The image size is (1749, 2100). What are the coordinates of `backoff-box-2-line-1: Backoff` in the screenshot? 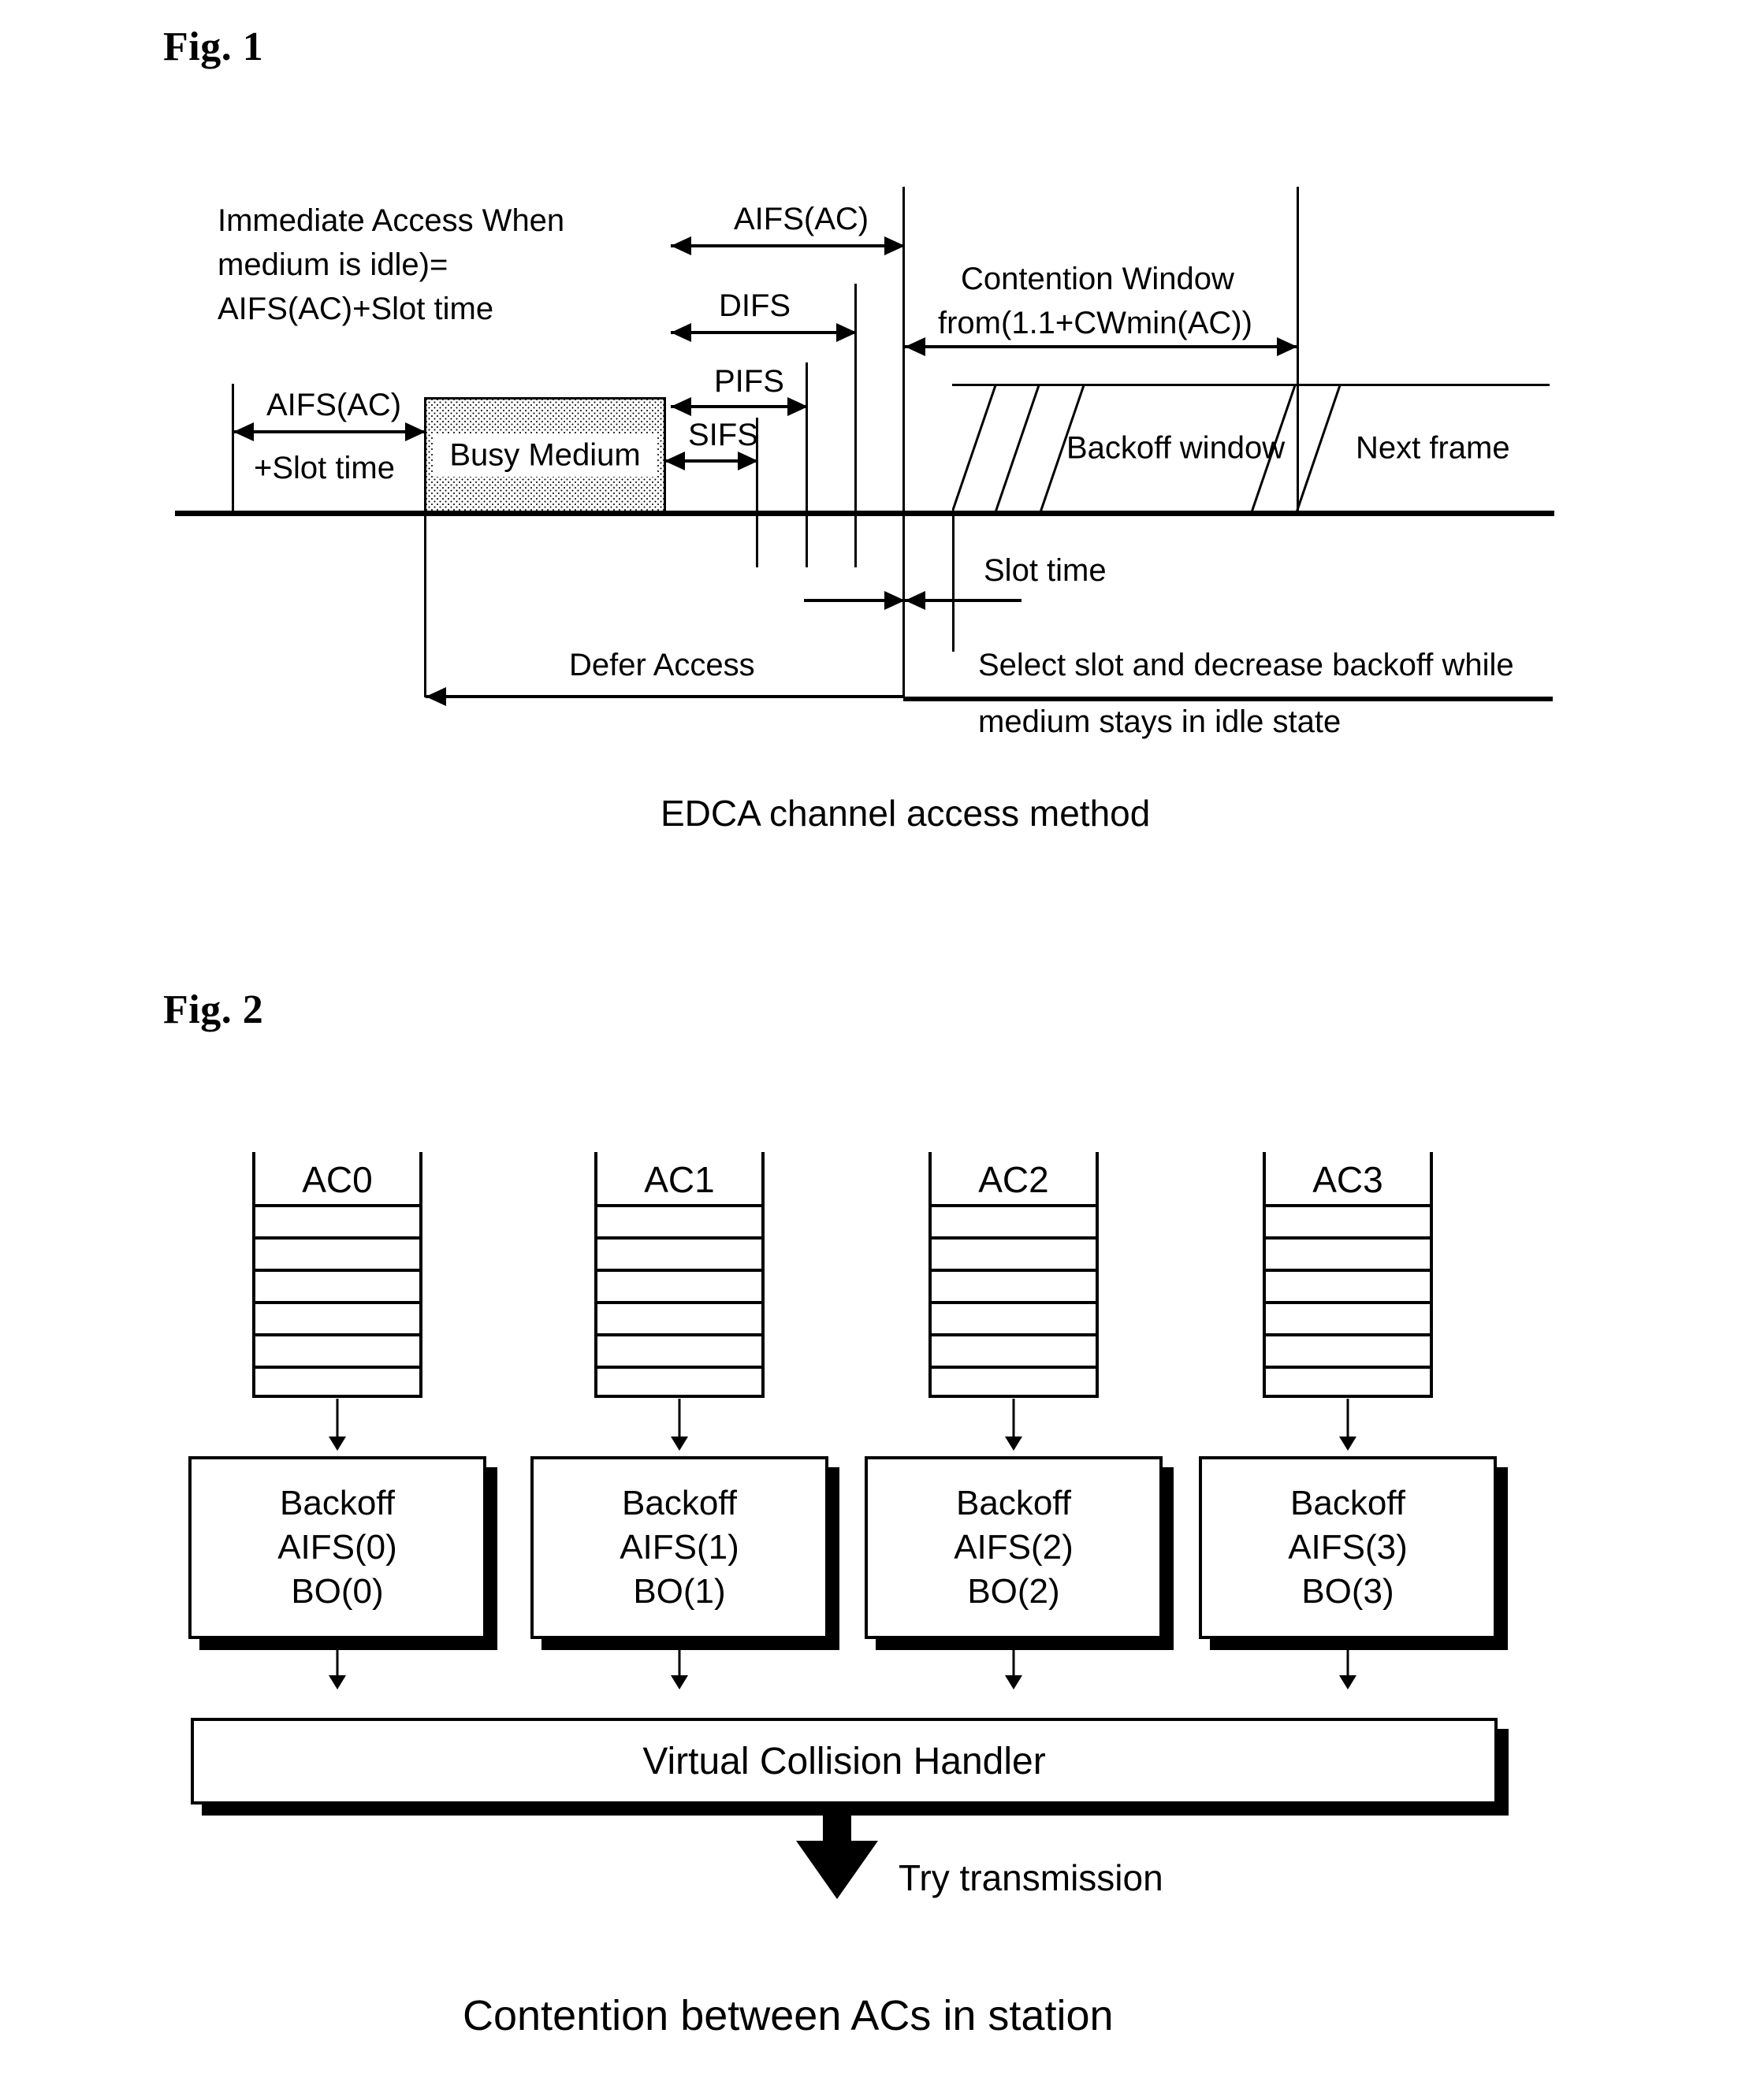 It's located at (1014, 1502).